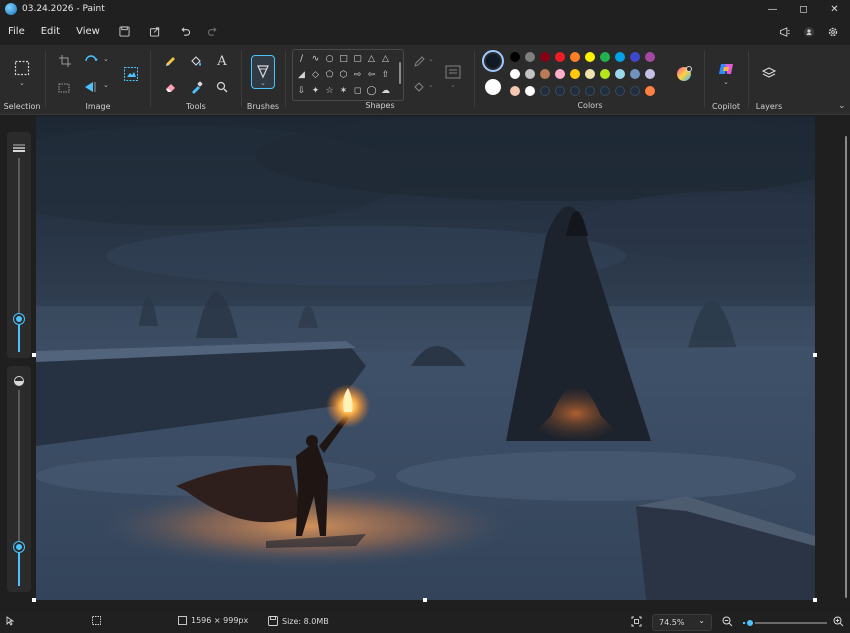 This screenshot has height=633, width=850. What do you see at coordinates (749, 623) in the screenshot?
I see `zoom-slider-thumb` at bounding box center [749, 623].